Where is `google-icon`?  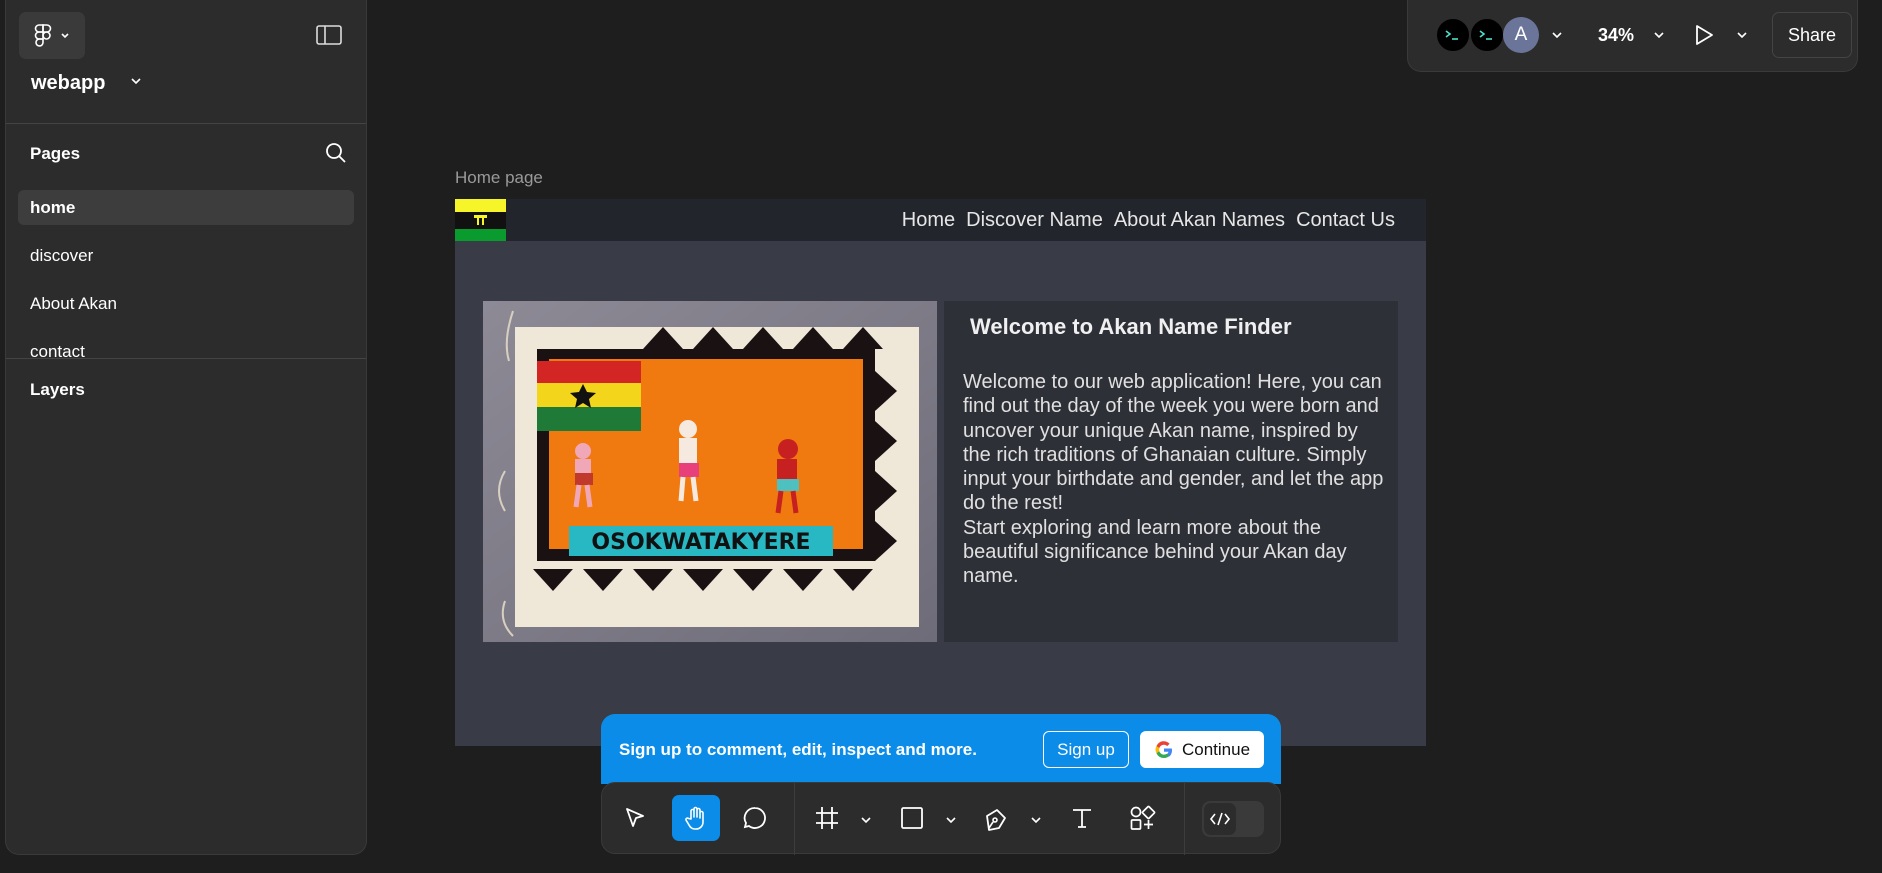 google-icon is located at coordinates (1163, 749).